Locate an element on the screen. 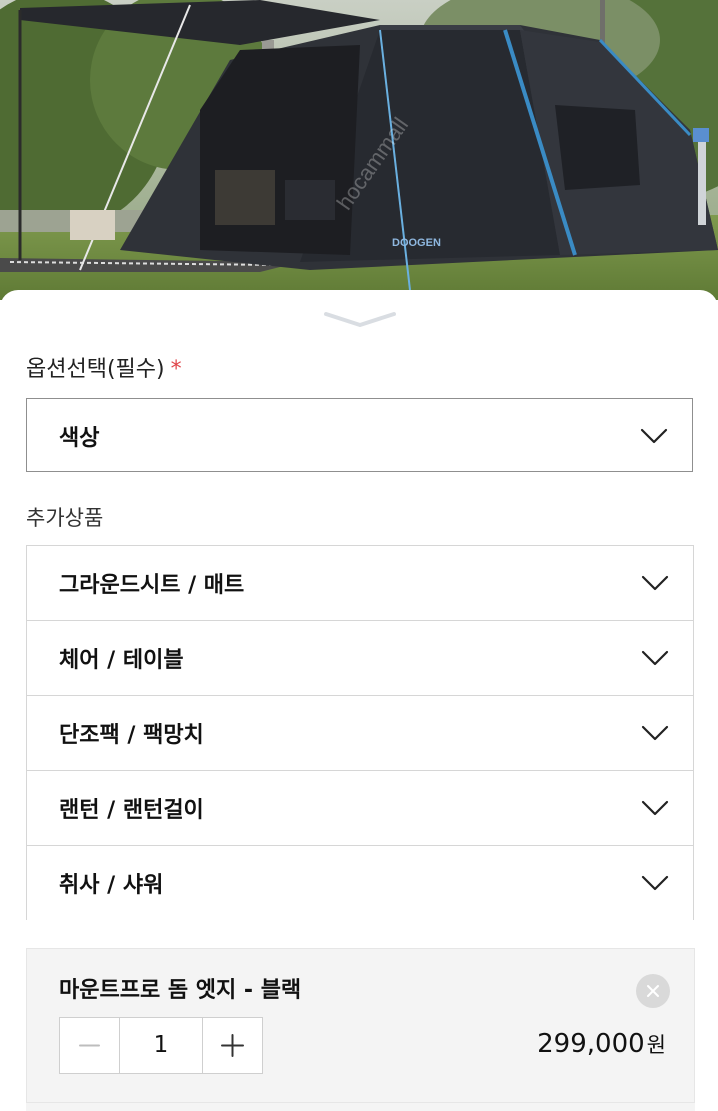 This screenshot has width=718, height=1111. selected-product-card: 마운트프로 돔 엣지 - 블랙 1 299,000원 is located at coordinates (360, 1028).